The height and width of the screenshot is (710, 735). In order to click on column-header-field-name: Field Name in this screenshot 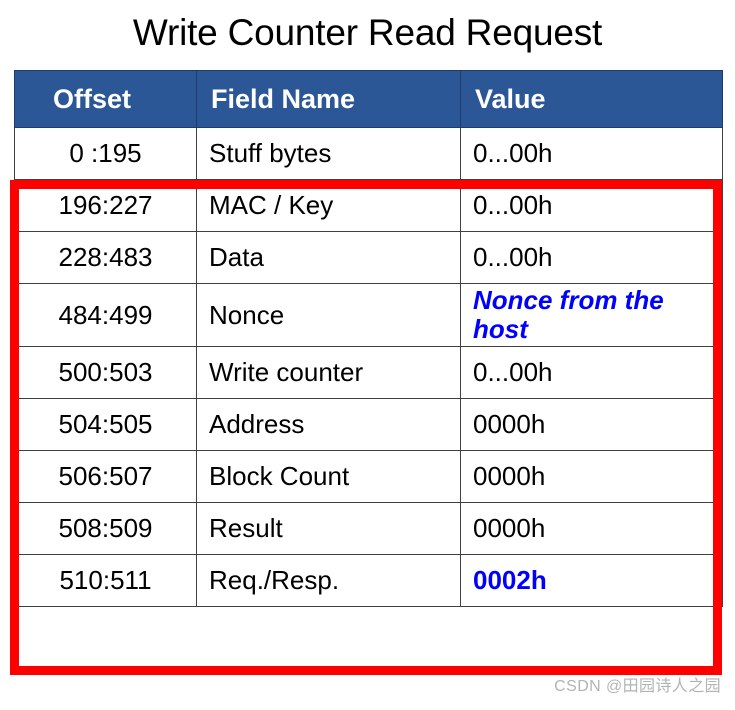, I will do `click(328, 99)`.